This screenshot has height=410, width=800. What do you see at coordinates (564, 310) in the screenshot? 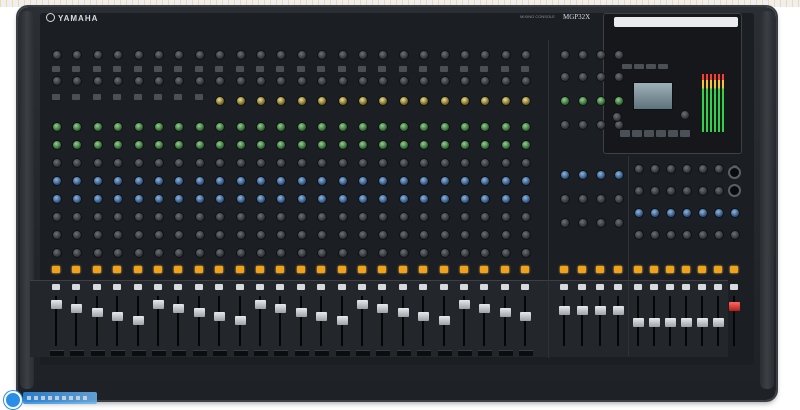
I see `stereo-fader` at bounding box center [564, 310].